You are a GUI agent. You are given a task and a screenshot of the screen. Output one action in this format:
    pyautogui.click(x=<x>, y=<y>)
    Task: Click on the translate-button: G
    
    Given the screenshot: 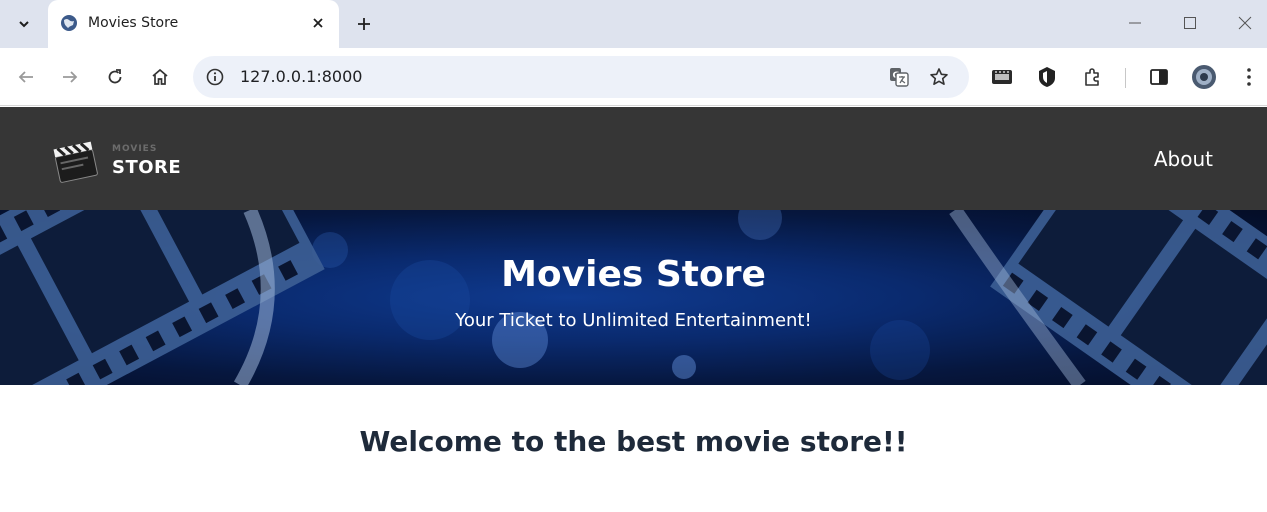 What is the action you would take?
    pyautogui.click(x=899, y=77)
    